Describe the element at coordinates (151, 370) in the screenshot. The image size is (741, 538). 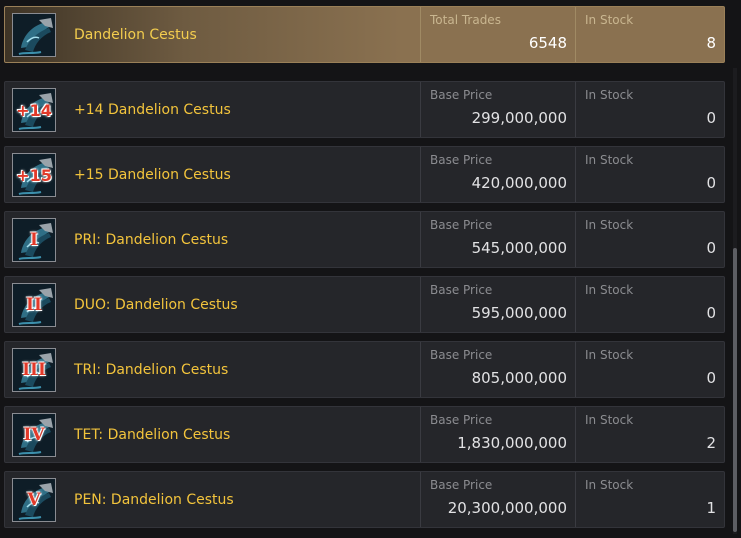
I see `item-name: TRI: Dandelion Cestus` at that location.